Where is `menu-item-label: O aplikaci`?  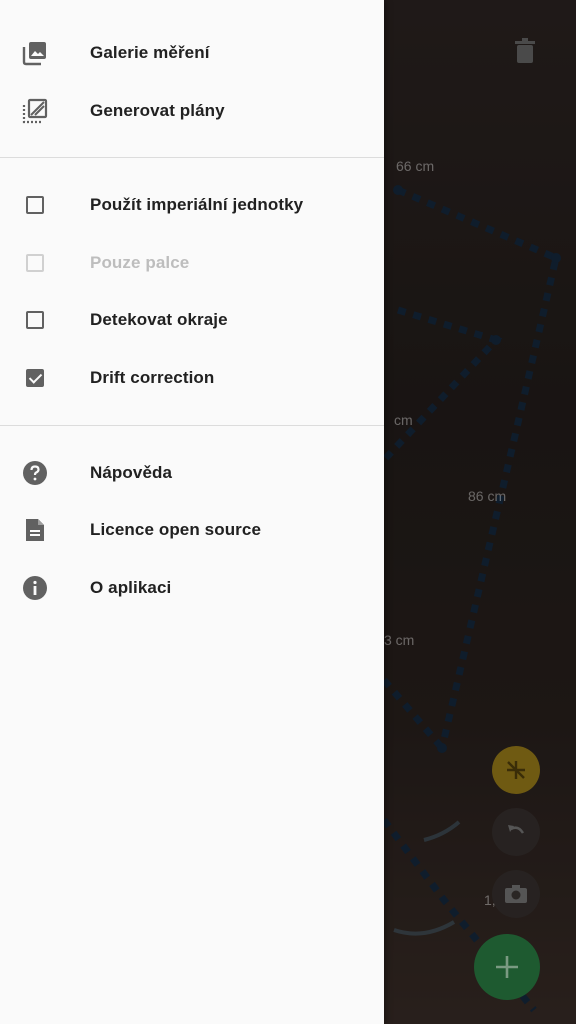 menu-item-label: O aplikaci is located at coordinates (131, 587).